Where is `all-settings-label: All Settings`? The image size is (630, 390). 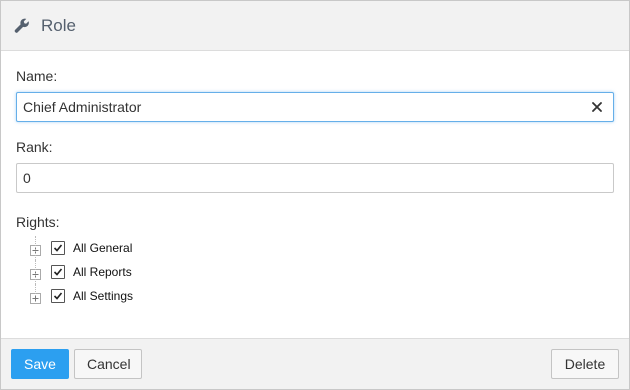 all-settings-label: All Settings is located at coordinates (103, 296).